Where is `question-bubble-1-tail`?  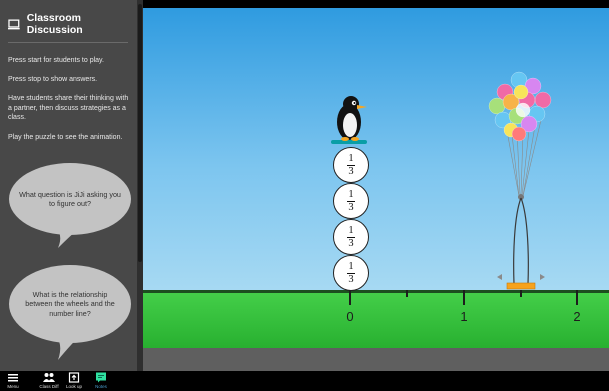
question-bubble-1-tail is located at coordinates (68, 237).